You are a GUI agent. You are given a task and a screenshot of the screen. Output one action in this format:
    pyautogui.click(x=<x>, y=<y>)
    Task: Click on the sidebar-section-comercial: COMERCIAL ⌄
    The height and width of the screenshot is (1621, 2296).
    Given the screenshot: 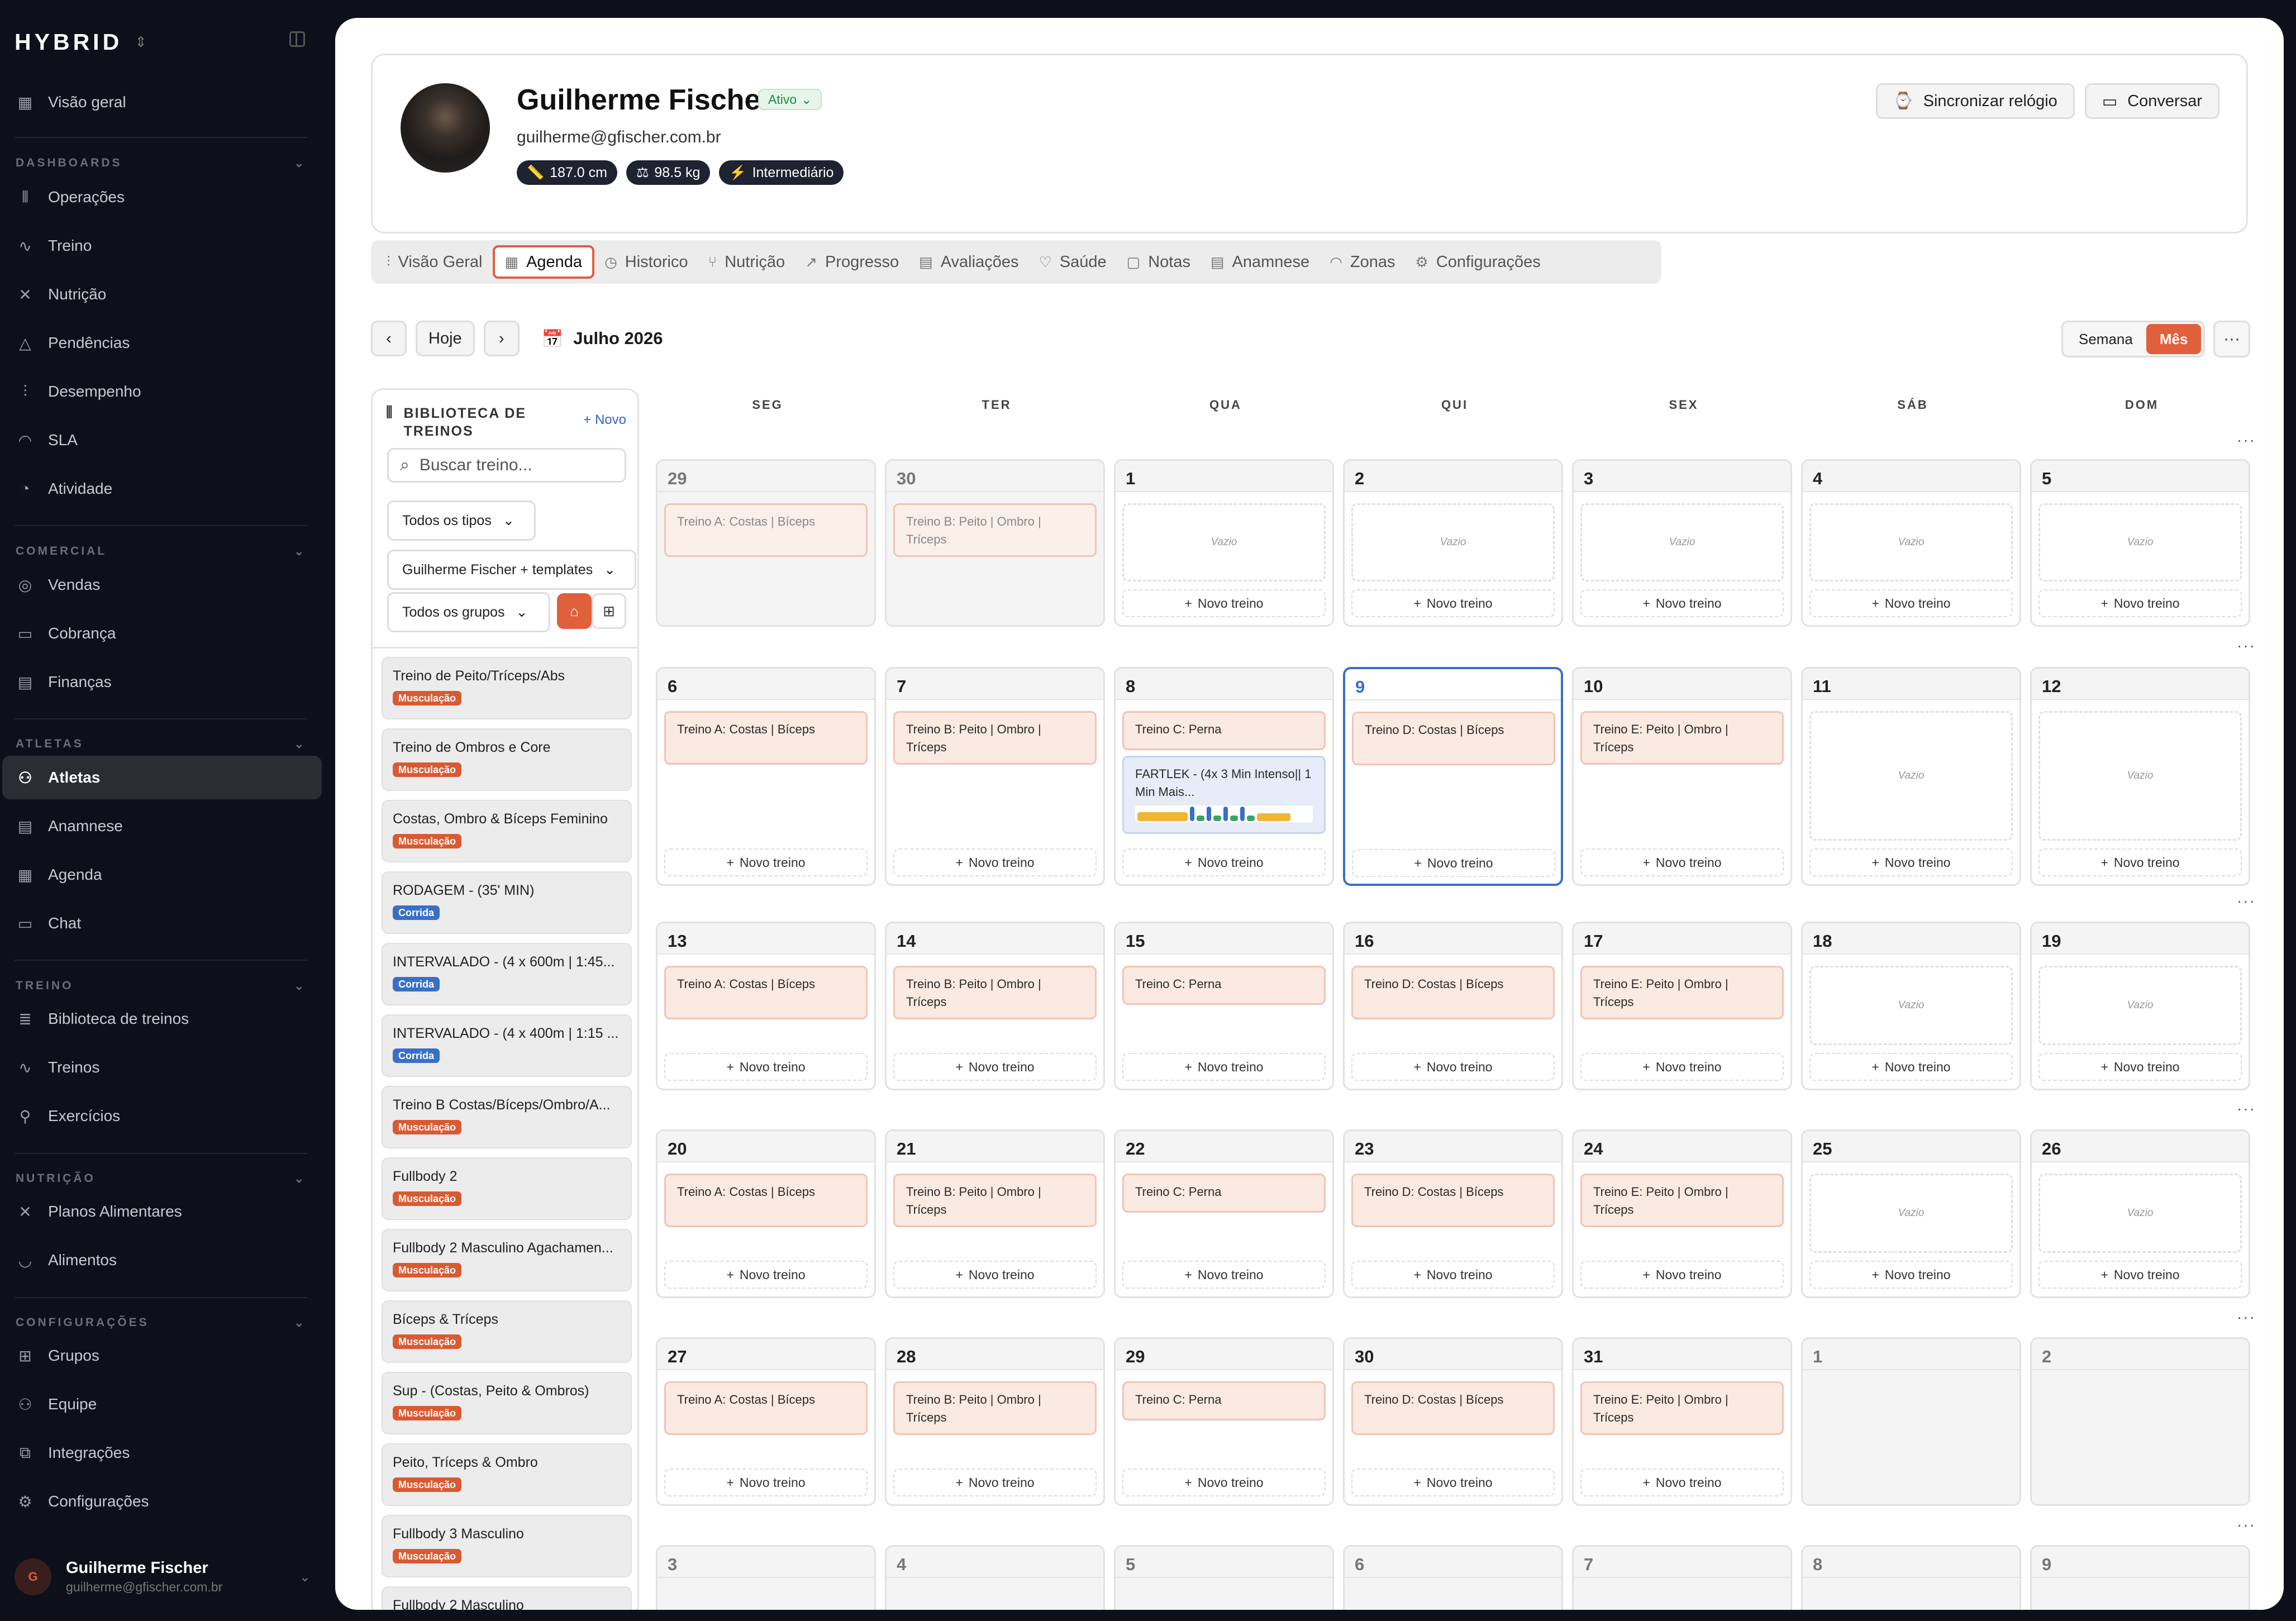 What is the action you would take?
    pyautogui.click(x=161, y=552)
    